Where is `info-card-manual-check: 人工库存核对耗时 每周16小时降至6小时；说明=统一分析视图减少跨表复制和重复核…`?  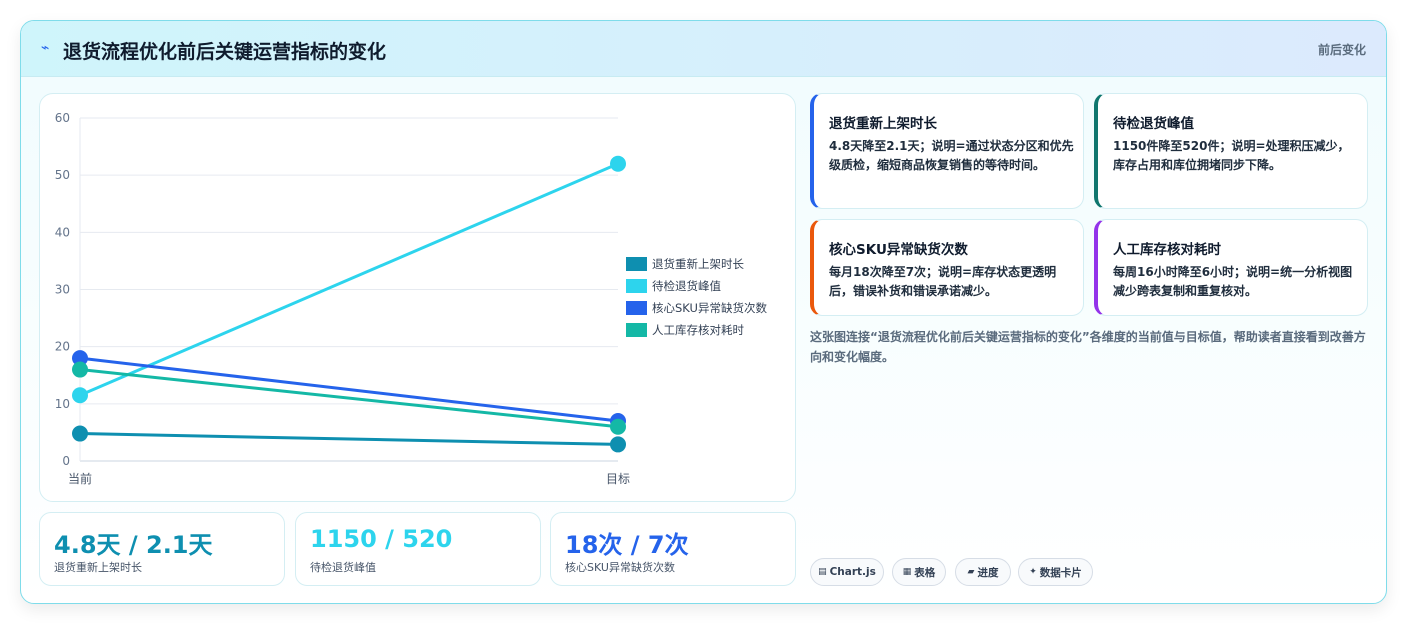
info-card-manual-check: 人工库存核对耗时 每周16小时降至6小时；说明=统一分析视图减少跨表复制和重复核… is located at coordinates (1231, 267).